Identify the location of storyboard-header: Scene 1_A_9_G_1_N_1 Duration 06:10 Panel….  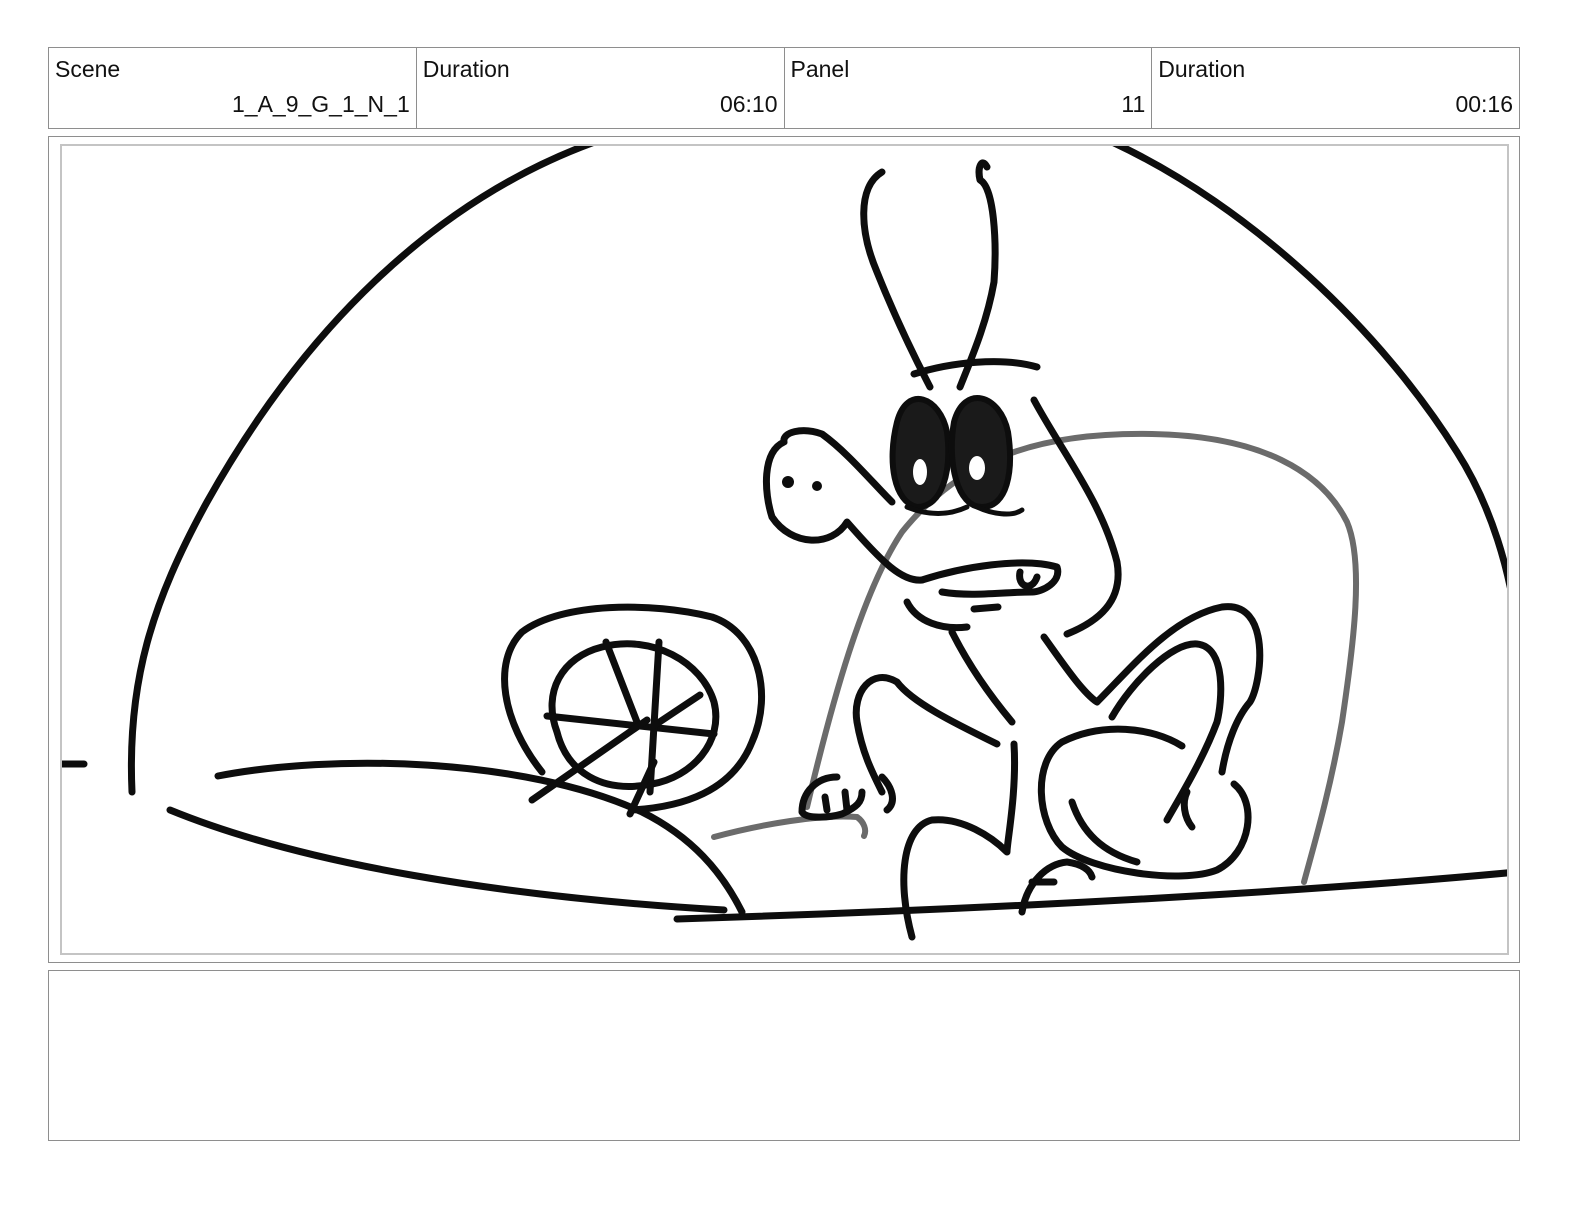
(784, 88).